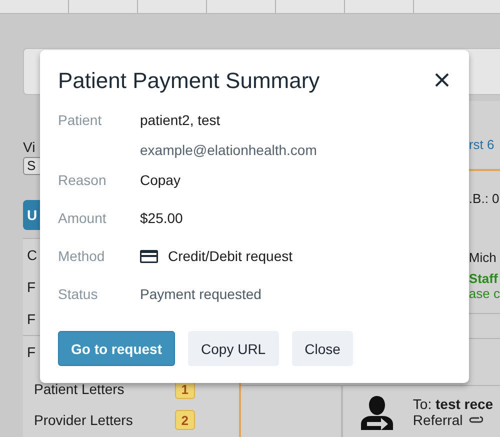 The height and width of the screenshot is (437, 500). What do you see at coordinates (484, 146) in the screenshot?
I see `link: rst 6` at bounding box center [484, 146].